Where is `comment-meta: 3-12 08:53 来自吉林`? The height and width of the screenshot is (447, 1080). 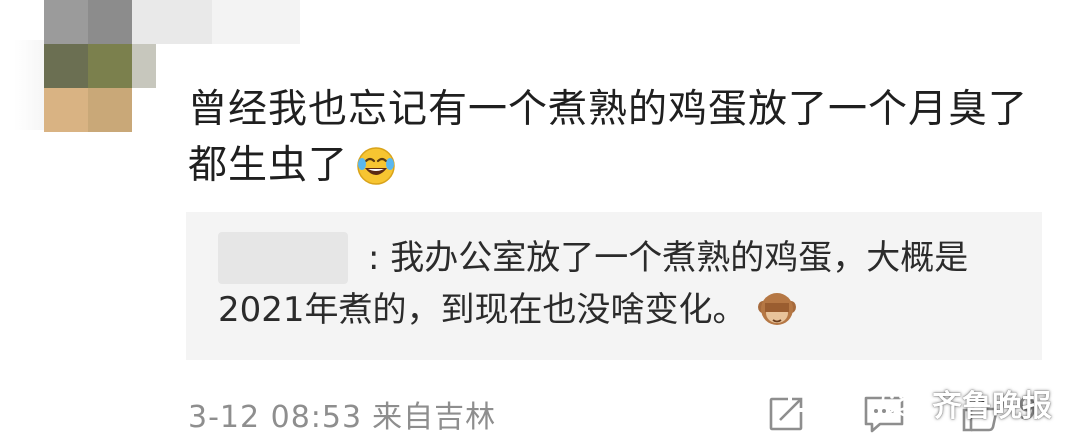
comment-meta: 3-12 08:53 来自吉林 is located at coordinates (342, 414).